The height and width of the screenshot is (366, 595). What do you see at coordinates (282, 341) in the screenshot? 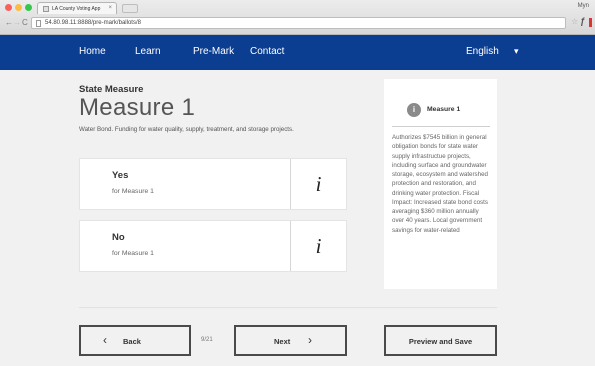
I see `next-button-label: Next` at bounding box center [282, 341].